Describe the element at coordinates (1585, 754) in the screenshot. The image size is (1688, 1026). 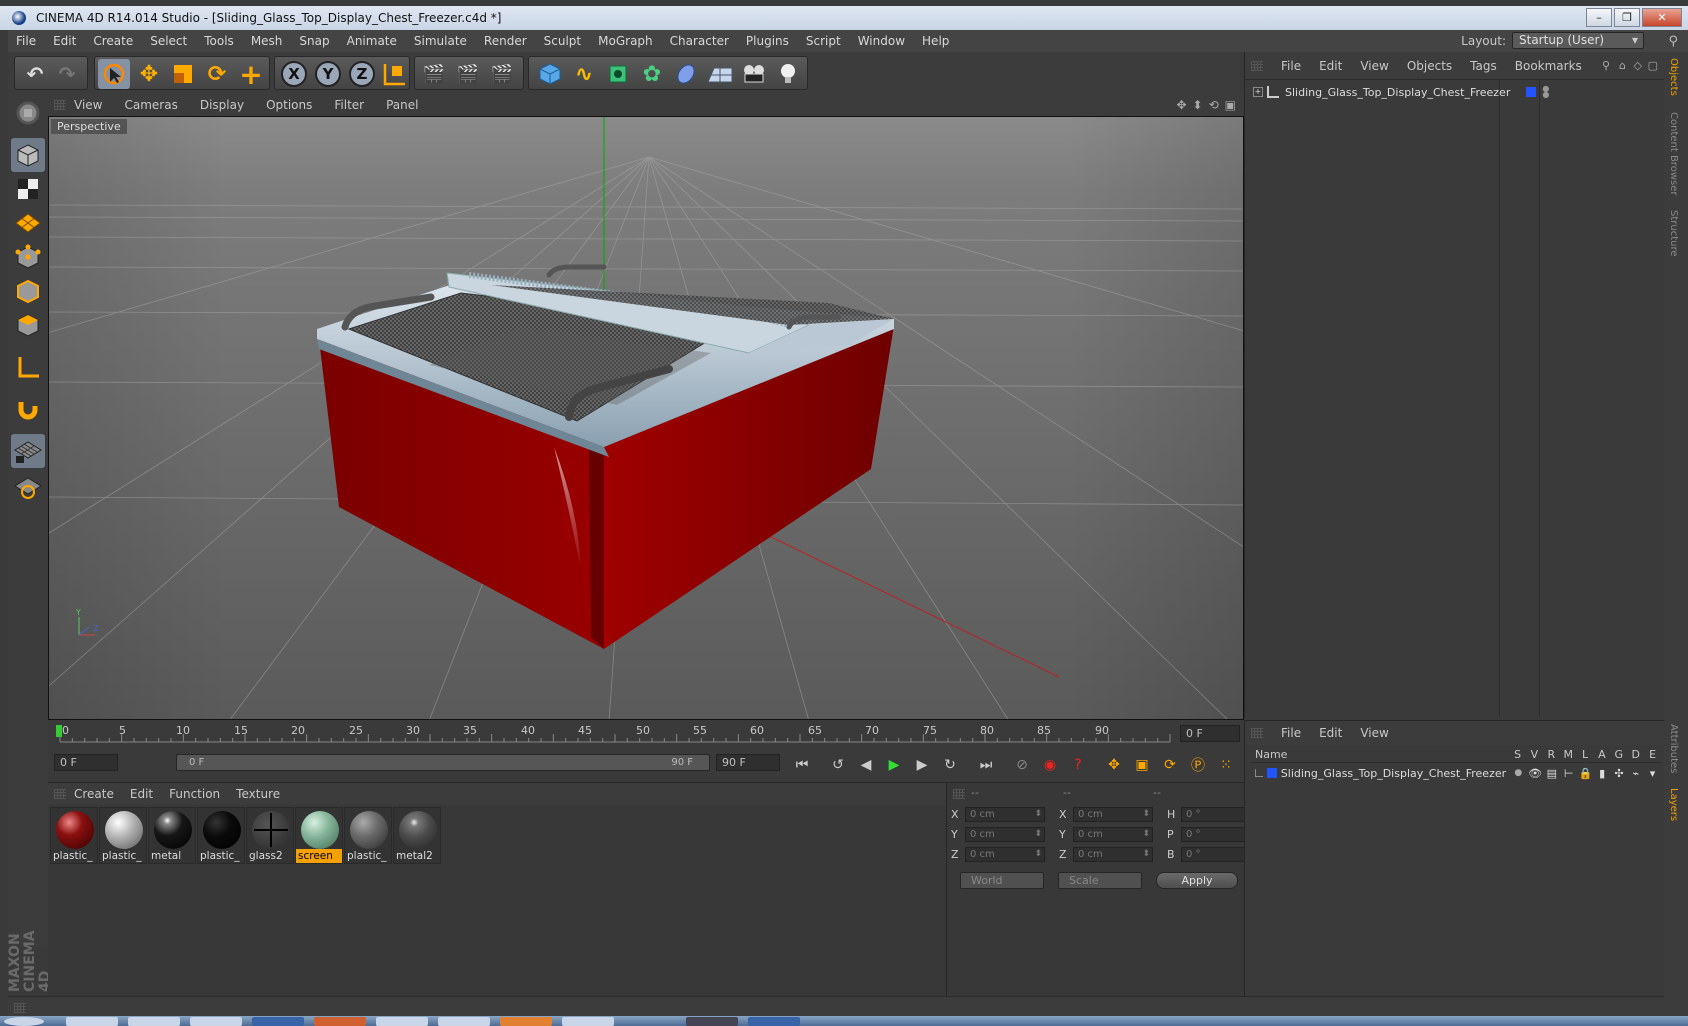
I see `col-locked: L` at that location.